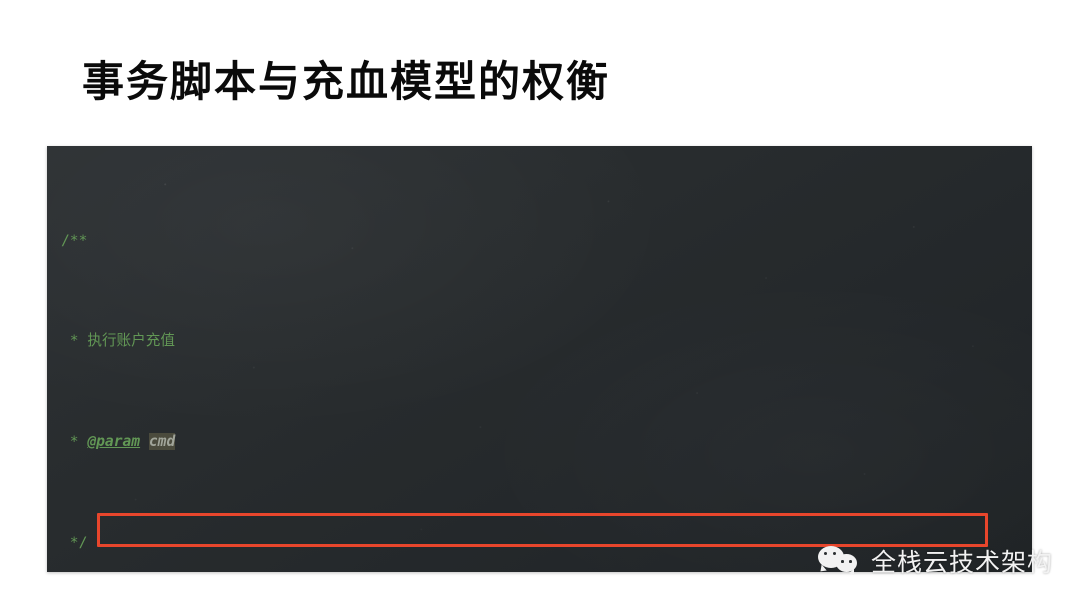 This screenshot has height=608, width=1080. I want to click on code-token-javadoc-close: */, so click(74, 542).